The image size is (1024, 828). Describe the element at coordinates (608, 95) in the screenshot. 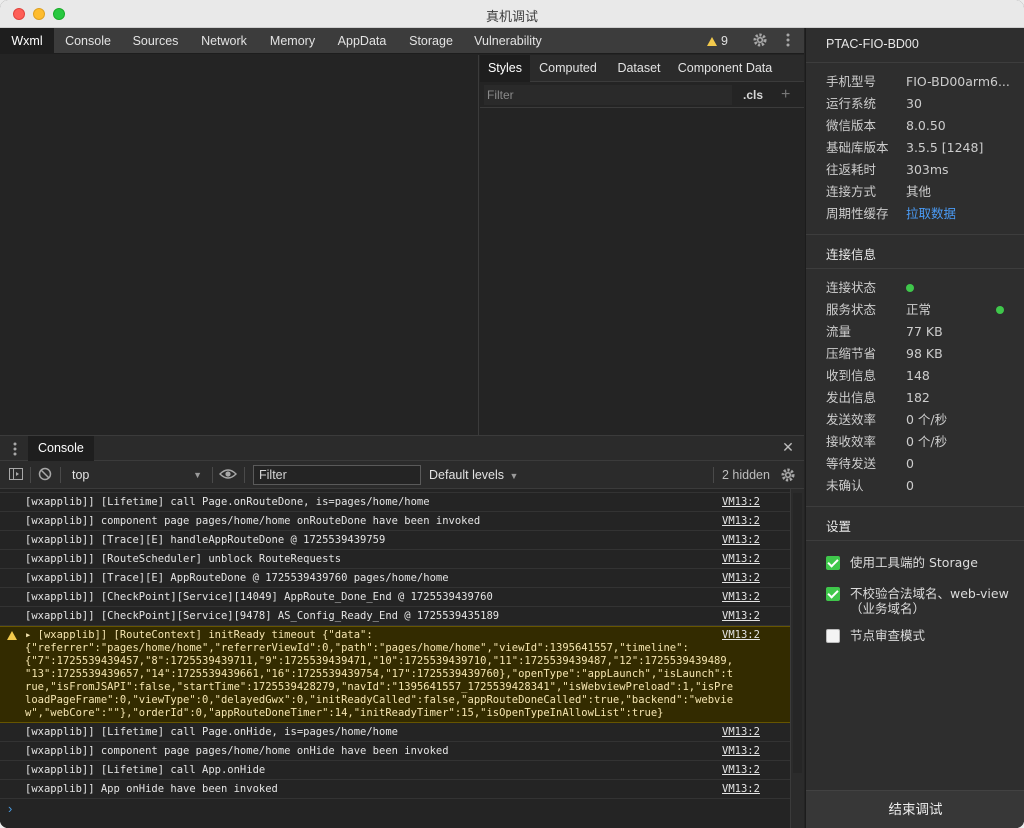

I see `styles-filter-input: Filter` at that location.